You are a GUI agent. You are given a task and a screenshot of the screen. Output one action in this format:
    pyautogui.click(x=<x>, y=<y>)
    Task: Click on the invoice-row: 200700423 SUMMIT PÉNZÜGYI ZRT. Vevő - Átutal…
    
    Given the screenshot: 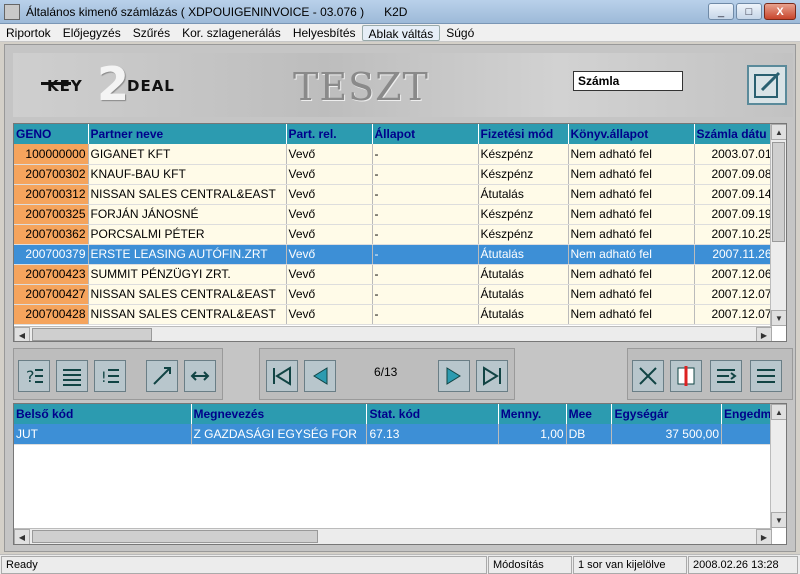 What is the action you would take?
    pyautogui.click(x=394, y=274)
    